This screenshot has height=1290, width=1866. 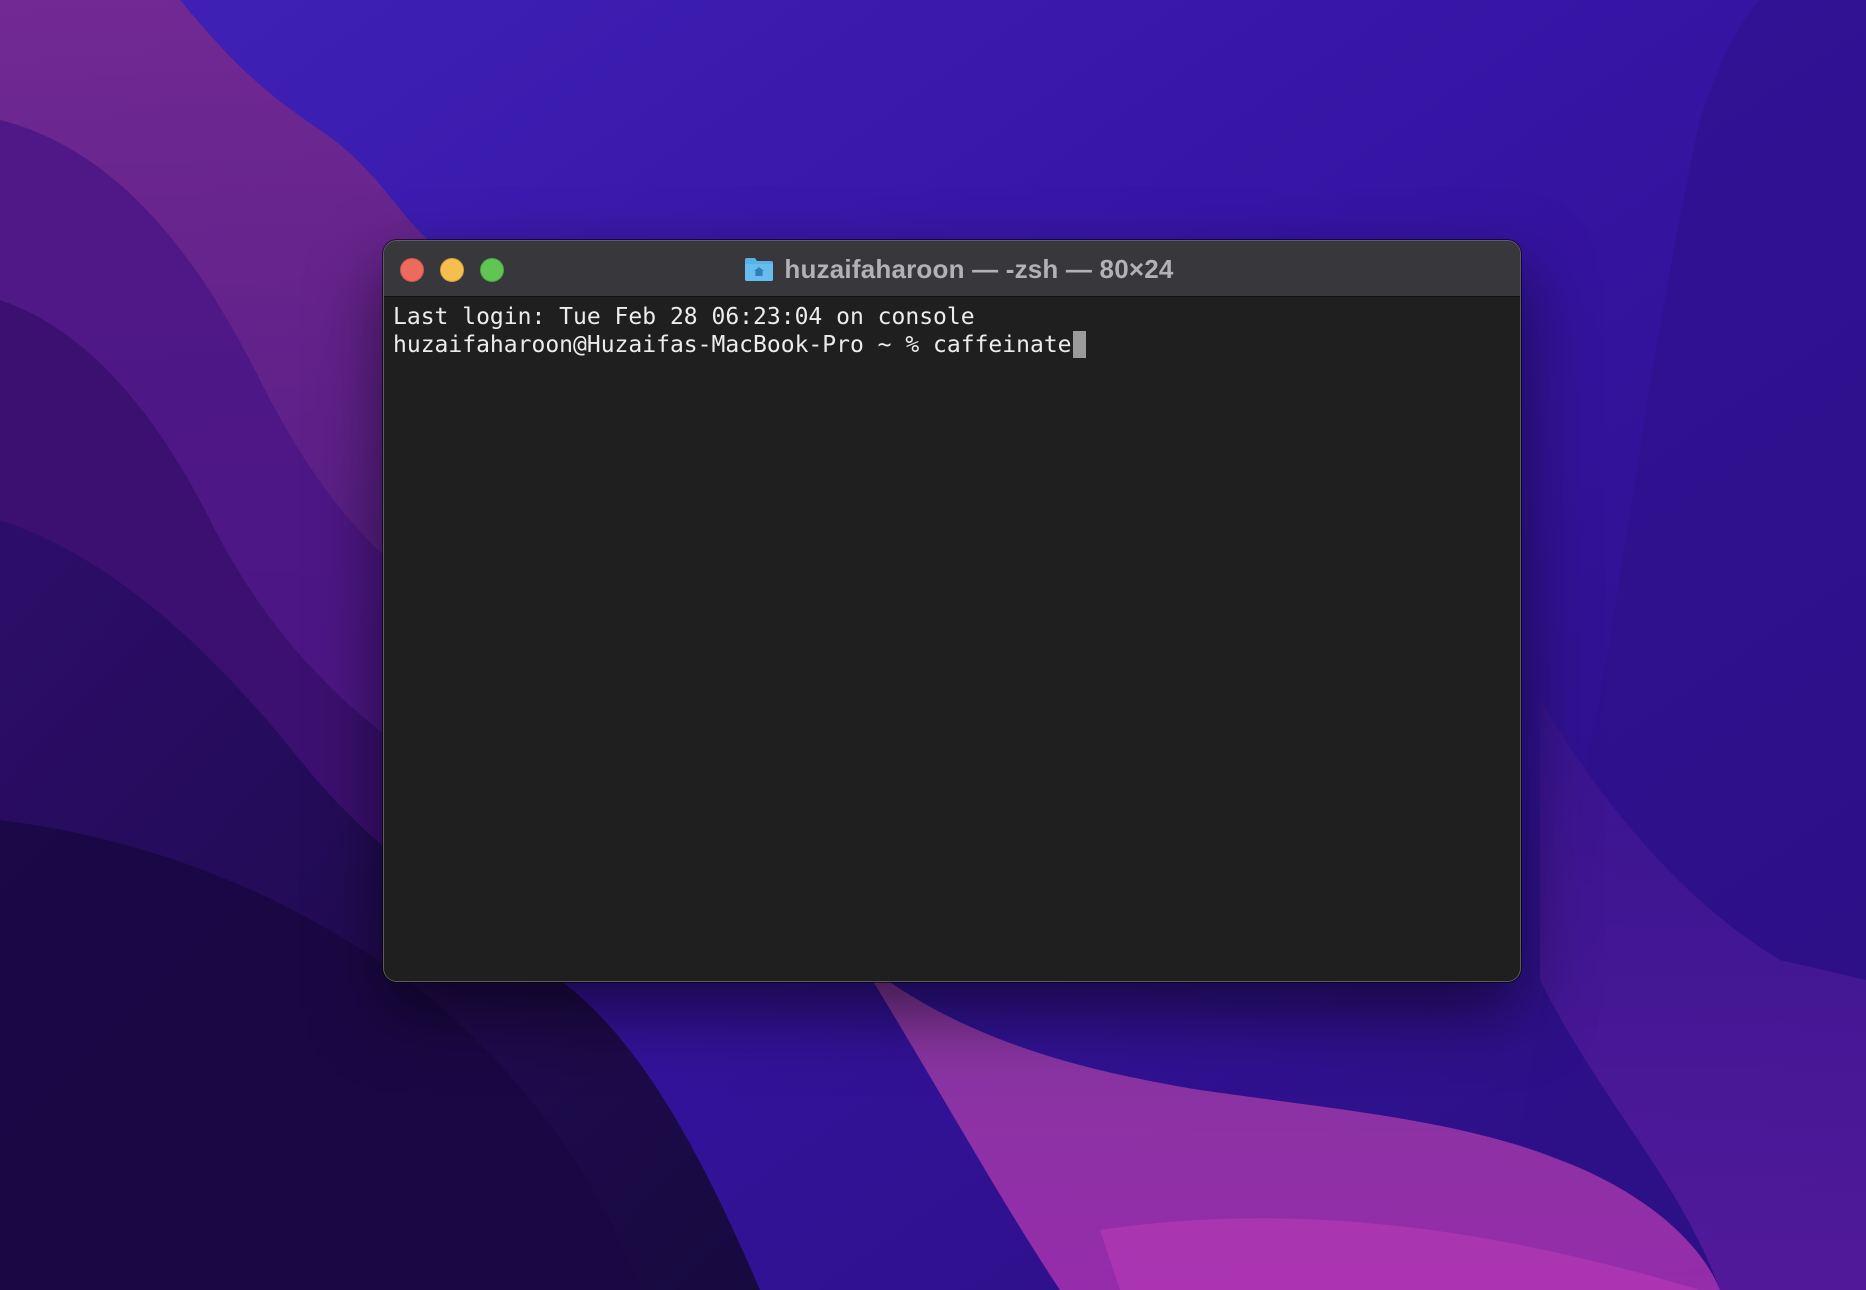 I want to click on window-title-group: huzaifaharoon — -zsh — 80×24, so click(x=952, y=269).